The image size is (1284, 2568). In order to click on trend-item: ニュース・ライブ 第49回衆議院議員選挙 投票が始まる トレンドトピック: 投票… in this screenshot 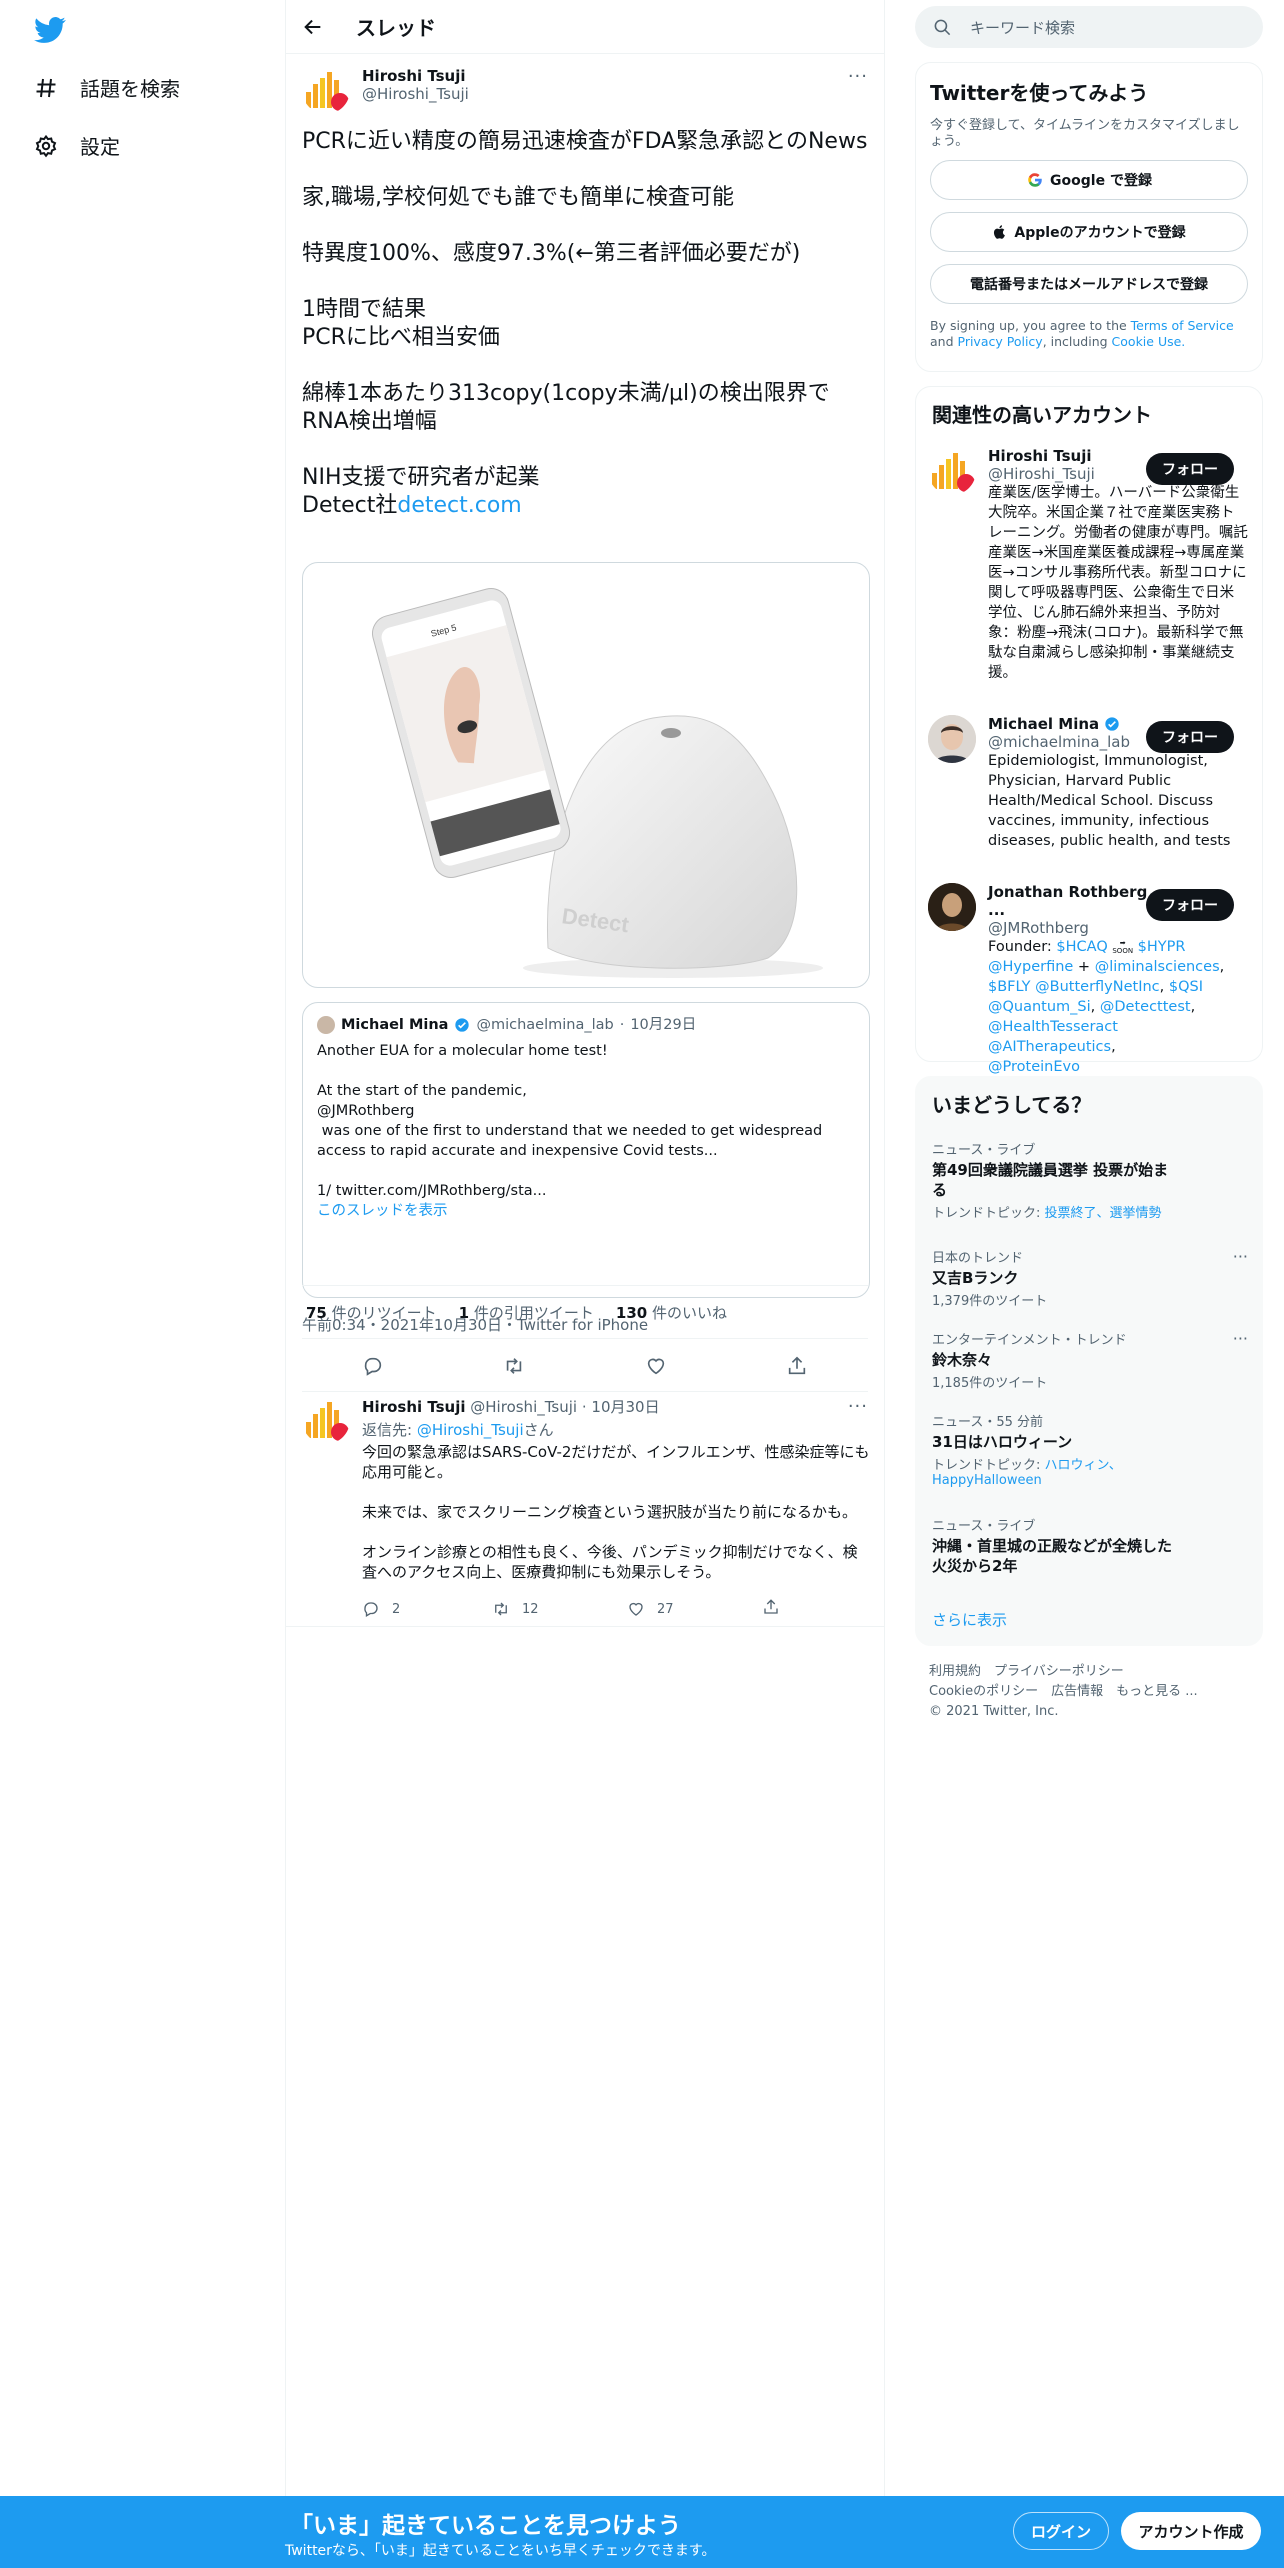, I will do `click(1090, 1180)`.